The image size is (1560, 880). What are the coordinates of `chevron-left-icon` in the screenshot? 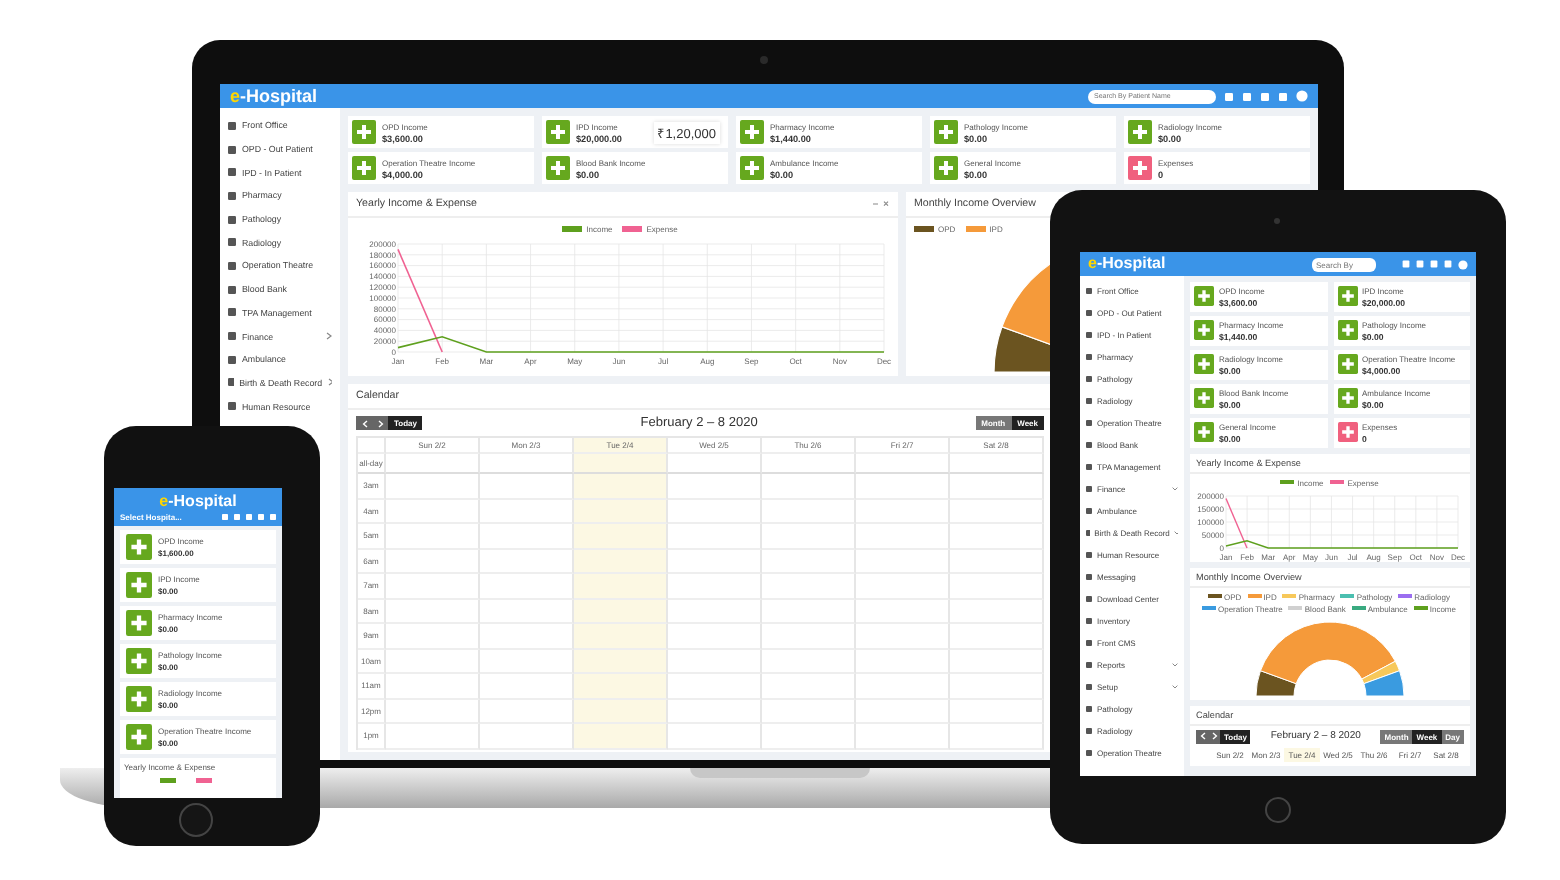 It's located at (364, 423).